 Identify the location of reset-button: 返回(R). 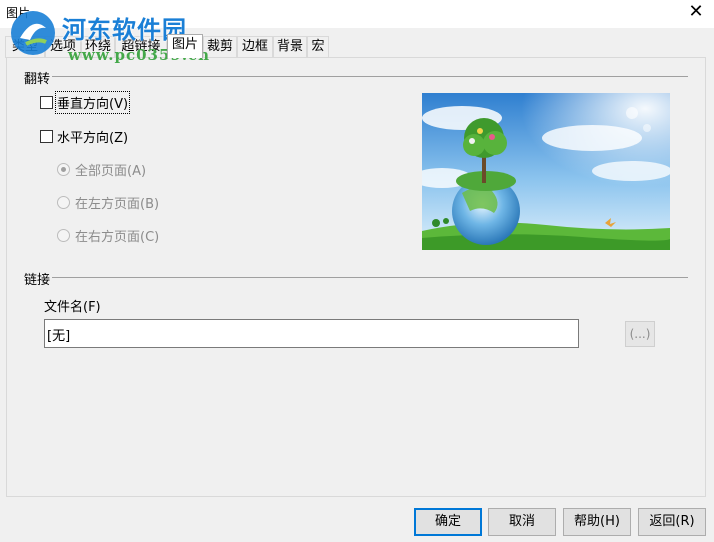
(672, 522).